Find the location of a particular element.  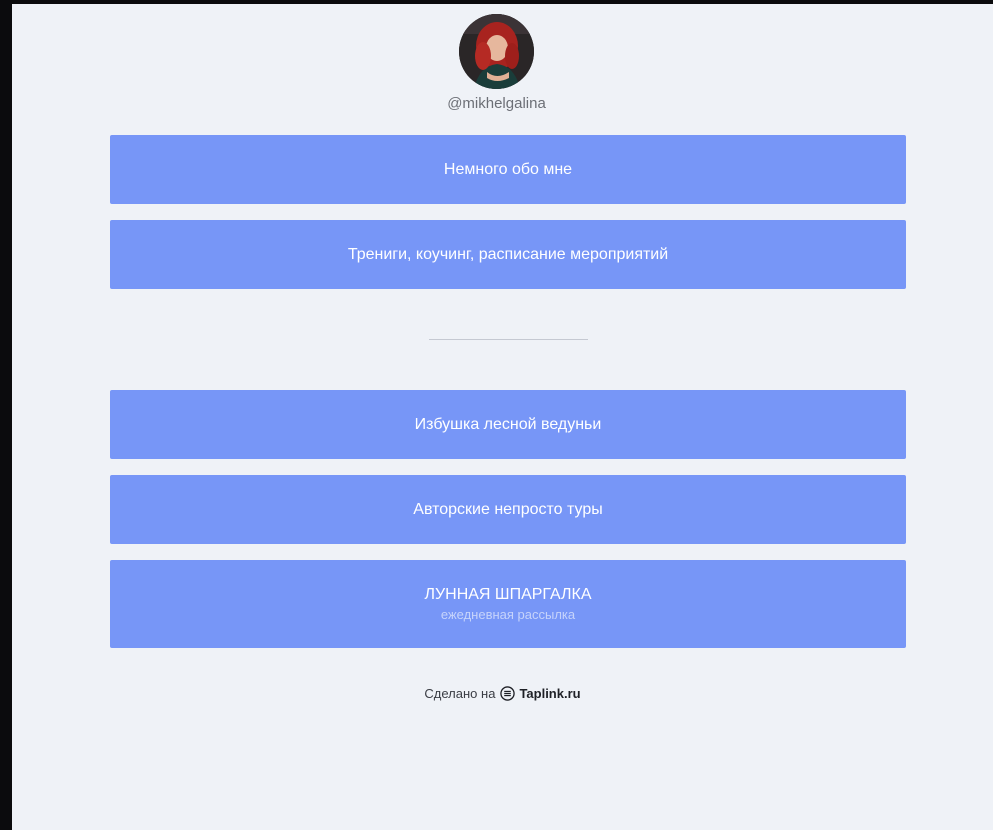

link-button-hut: Избушка лесной ведуньи is located at coordinates (508, 424).